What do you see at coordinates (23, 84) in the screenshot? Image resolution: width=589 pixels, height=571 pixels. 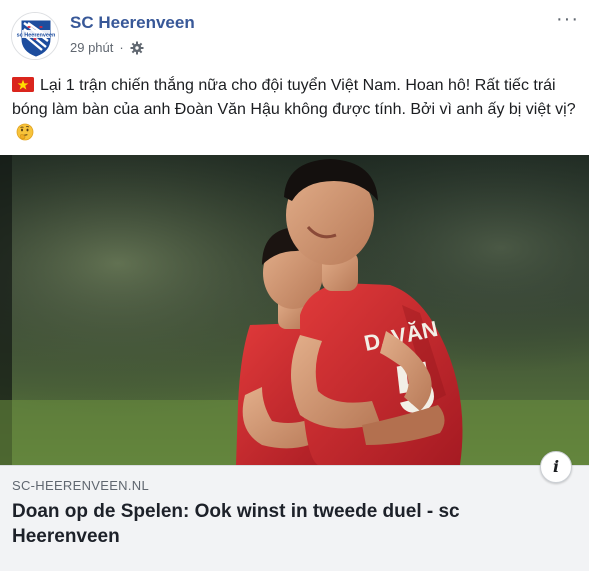 I see `vietnam-flag-icon` at bounding box center [23, 84].